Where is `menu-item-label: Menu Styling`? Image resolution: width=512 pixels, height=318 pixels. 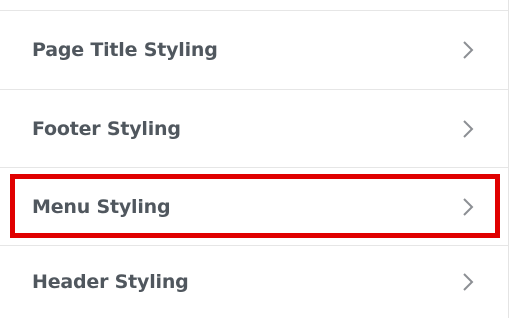 menu-item-label: Menu Styling is located at coordinates (101, 206).